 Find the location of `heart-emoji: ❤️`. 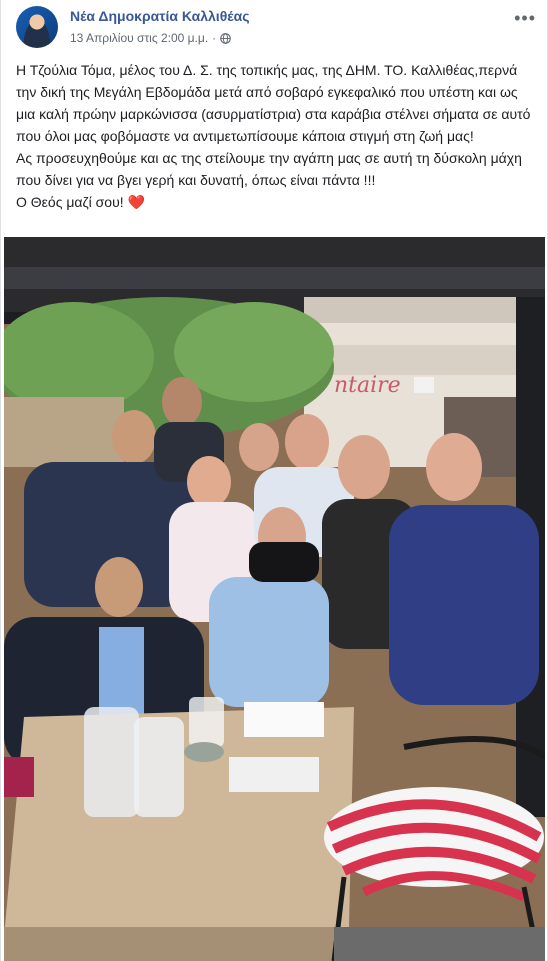

heart-emoji: ❤️ is located at coordinates (136, 202).